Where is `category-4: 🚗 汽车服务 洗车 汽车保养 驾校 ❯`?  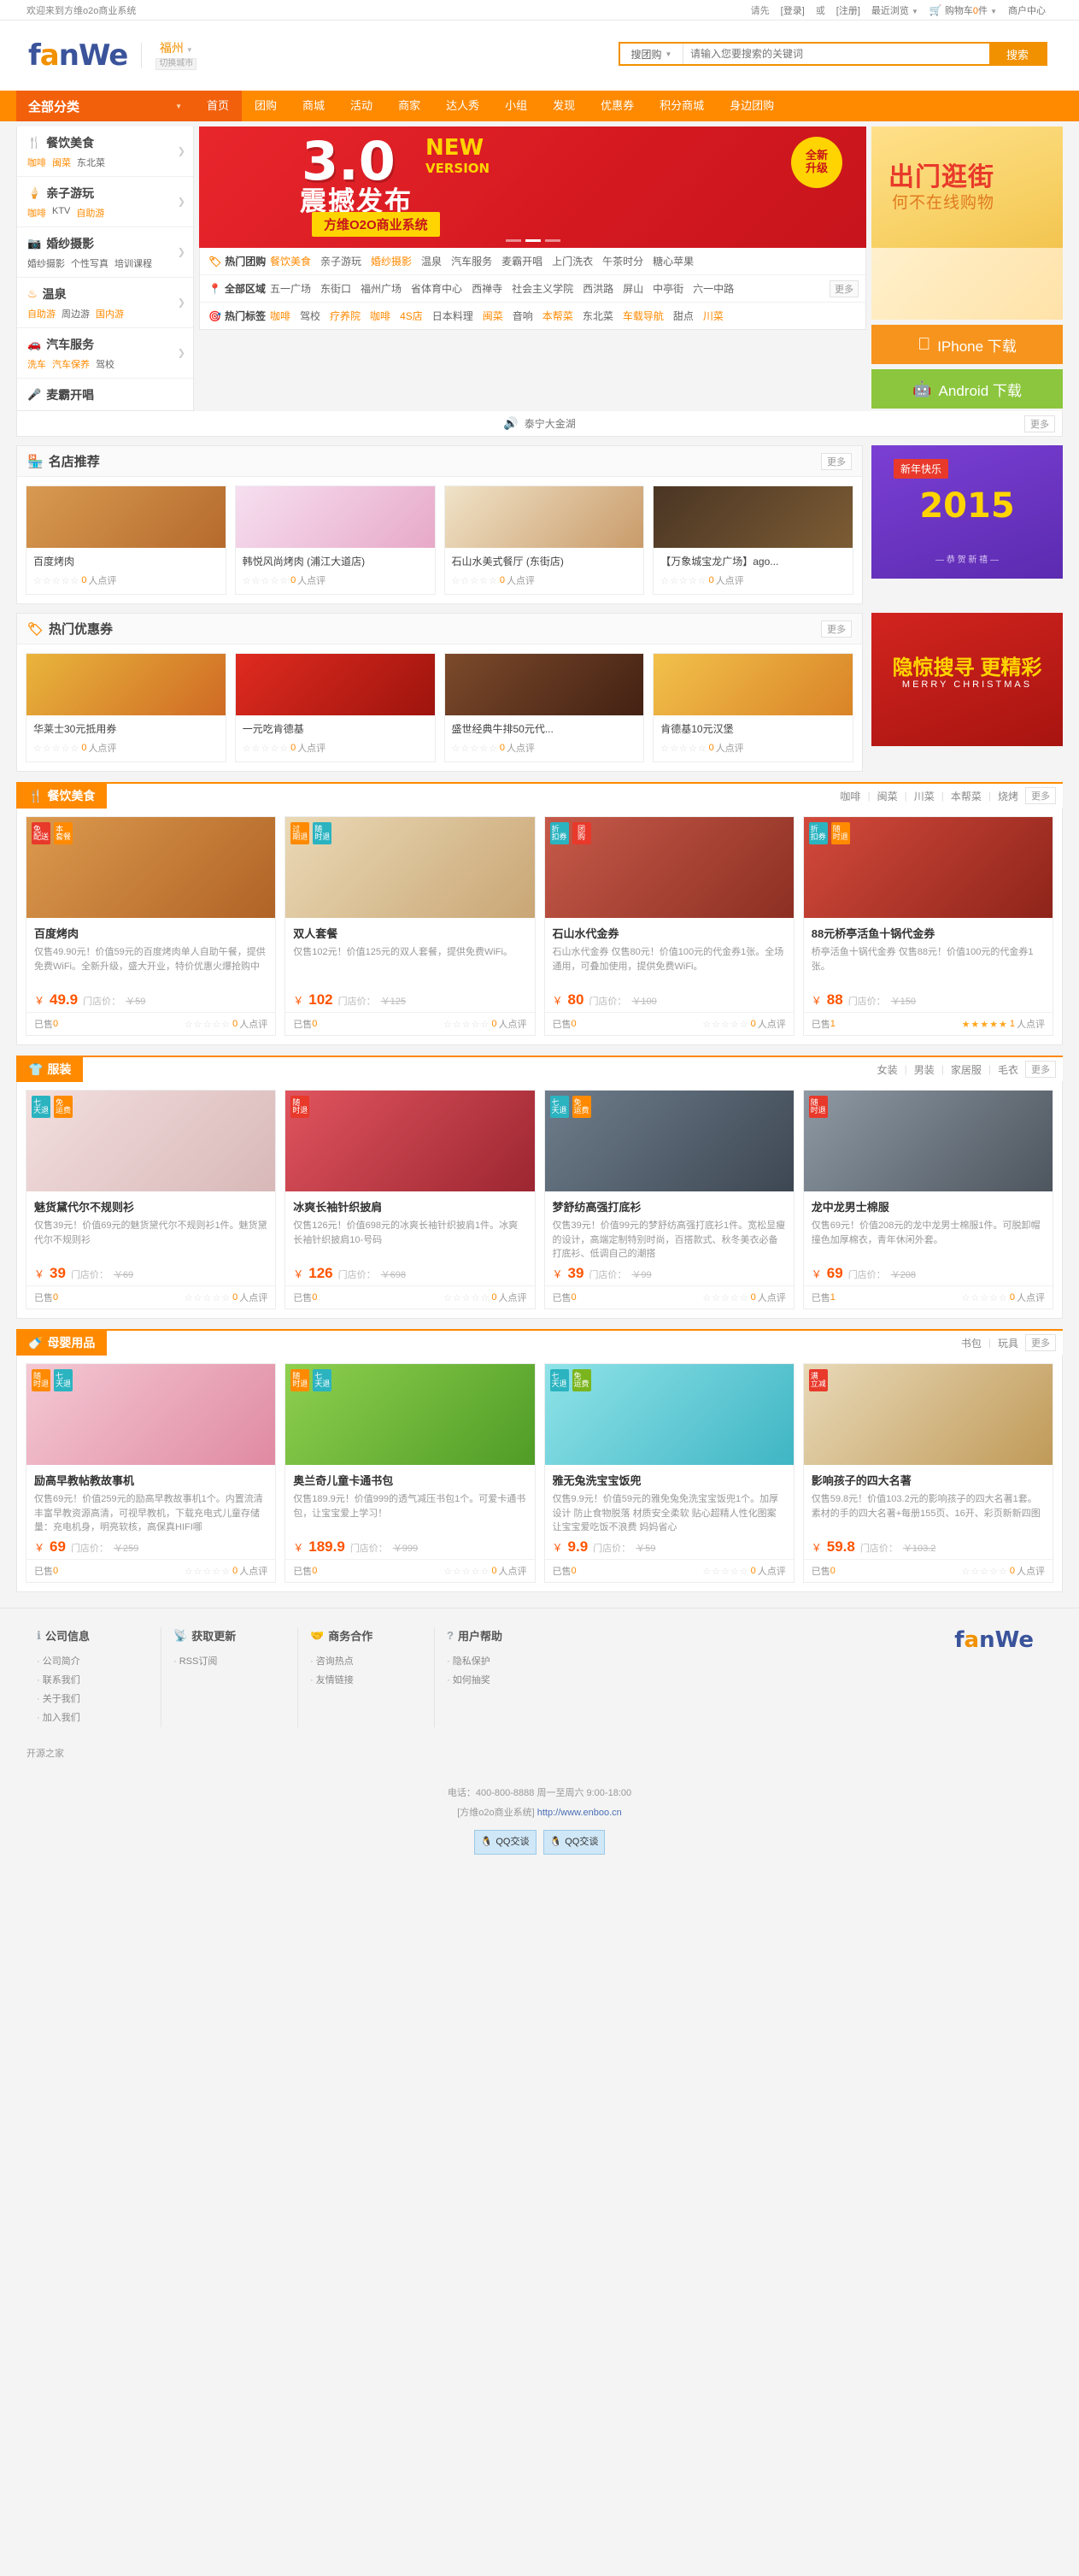 category-4: 🚗 汽车服务 洗车 汽车保养 驾校 ❯ is located at coordinates (105, 353).